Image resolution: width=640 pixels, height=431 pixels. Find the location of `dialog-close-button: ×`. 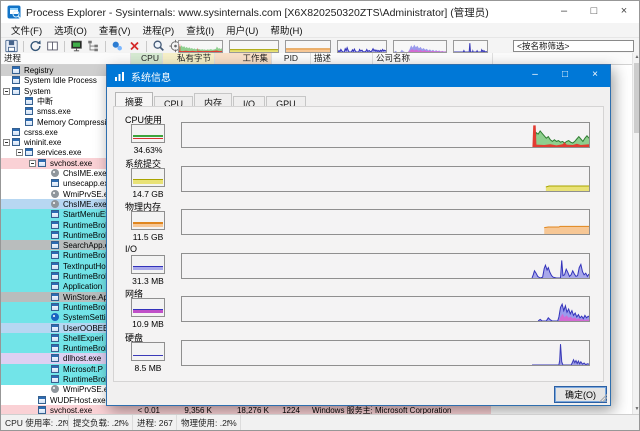

dialog-close-button: × is located at coordinates (595, 76).